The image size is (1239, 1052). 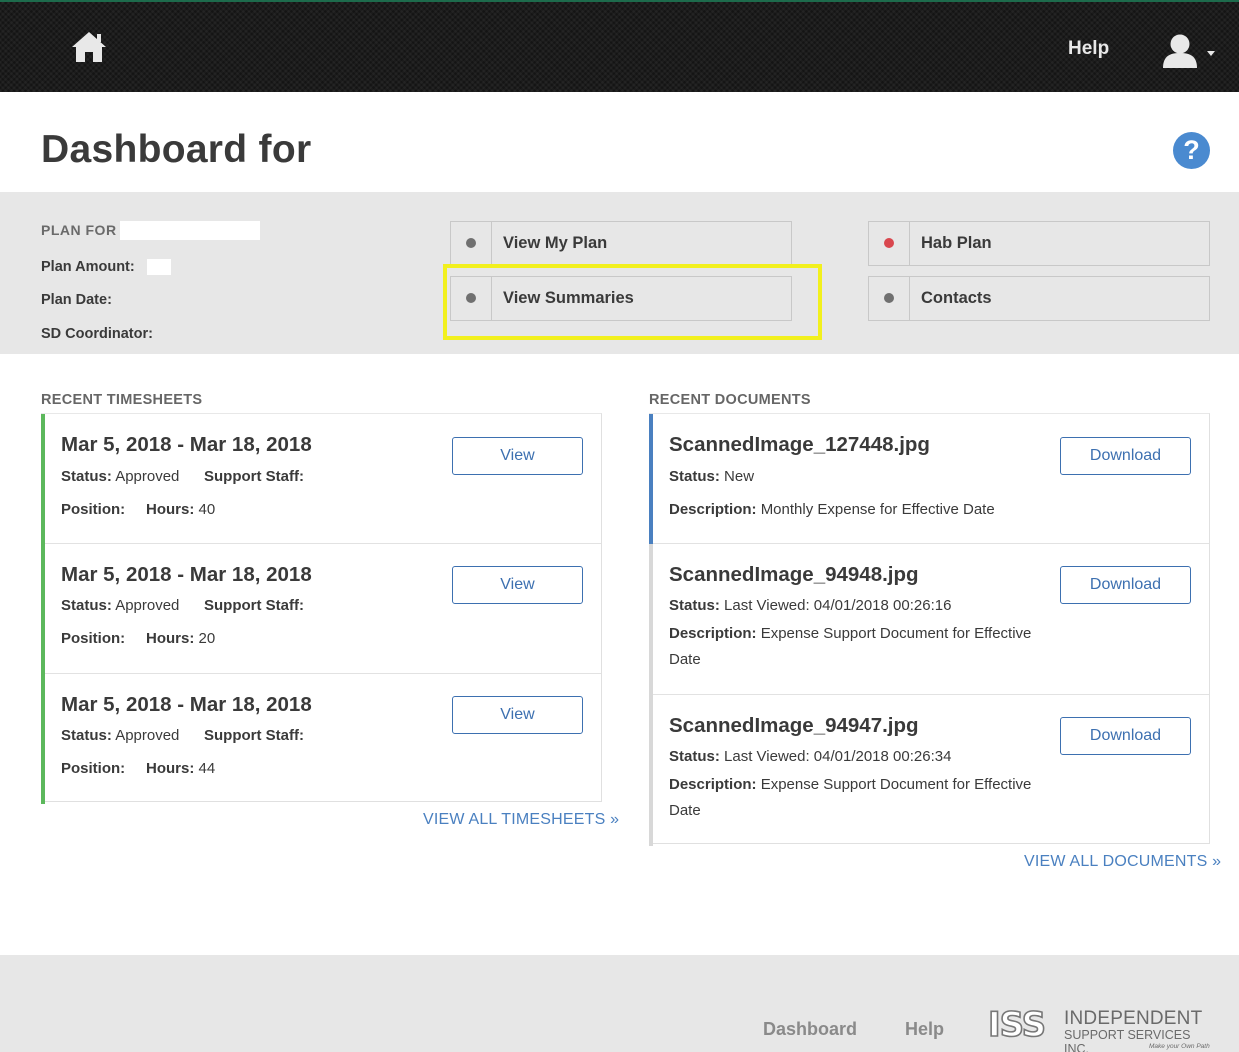 I want to click on hab-plan-label: Hab Plan, so click(x=956, y=243).